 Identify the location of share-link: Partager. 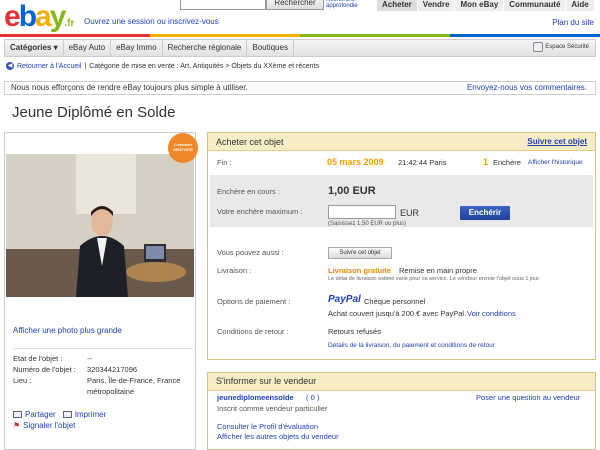
(40, 414).